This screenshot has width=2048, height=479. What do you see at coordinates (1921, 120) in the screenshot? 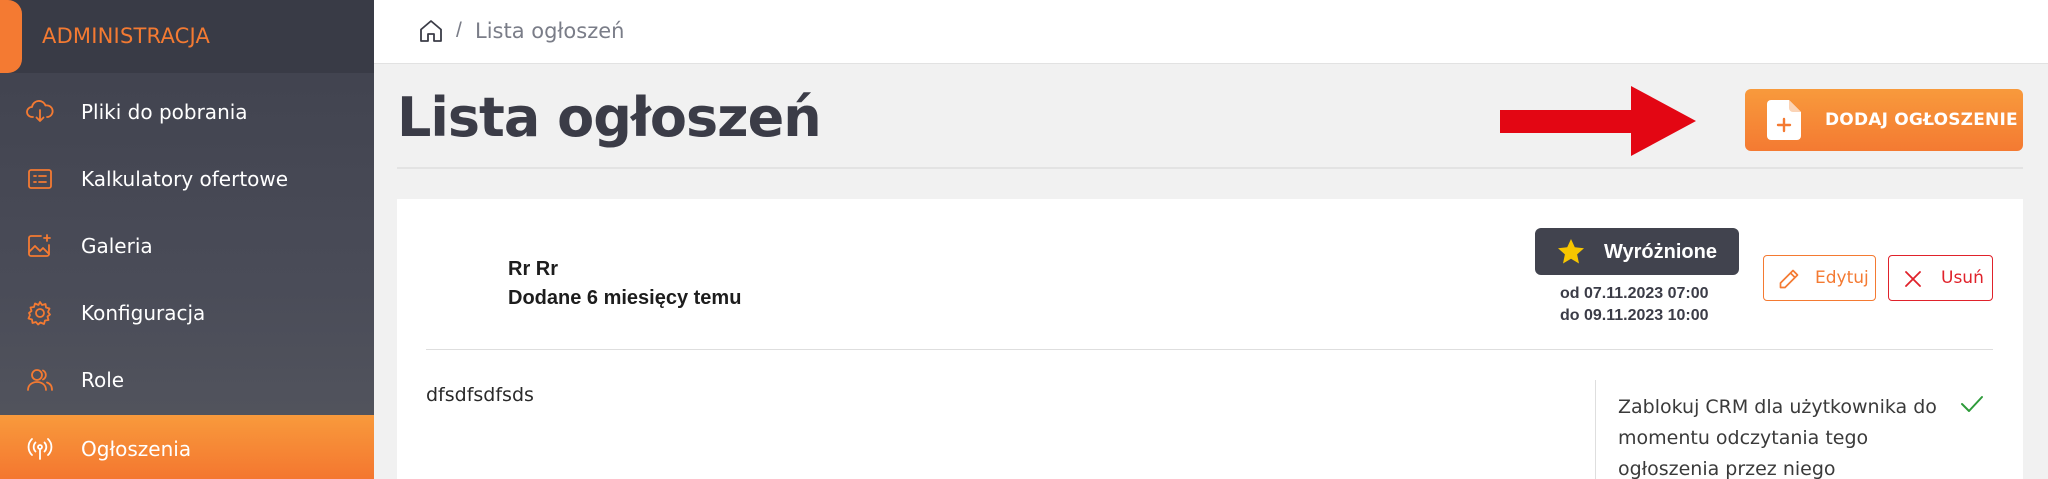
I see `add-announcement-label: DODAJ OGŁOSZENIE` at bounding box center [1921, 120].